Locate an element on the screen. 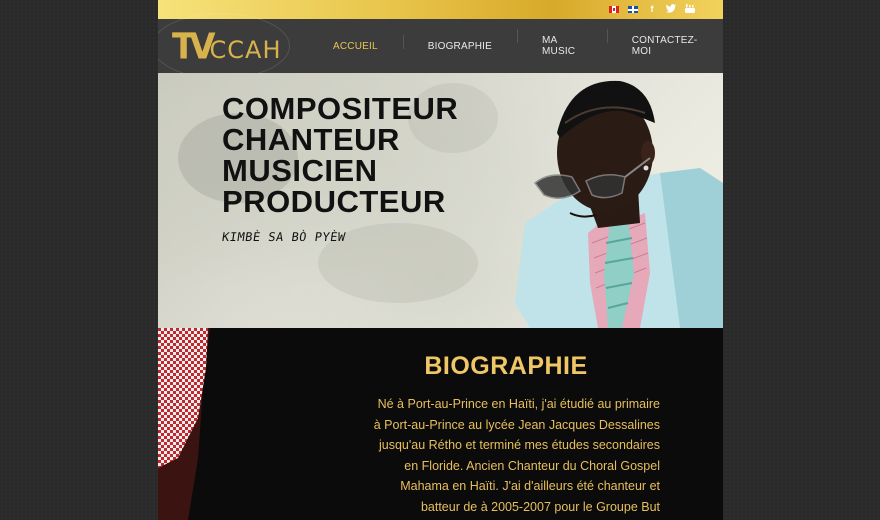  bio-heading: BIOGRAPHIE is located at coordinates (506, 366).